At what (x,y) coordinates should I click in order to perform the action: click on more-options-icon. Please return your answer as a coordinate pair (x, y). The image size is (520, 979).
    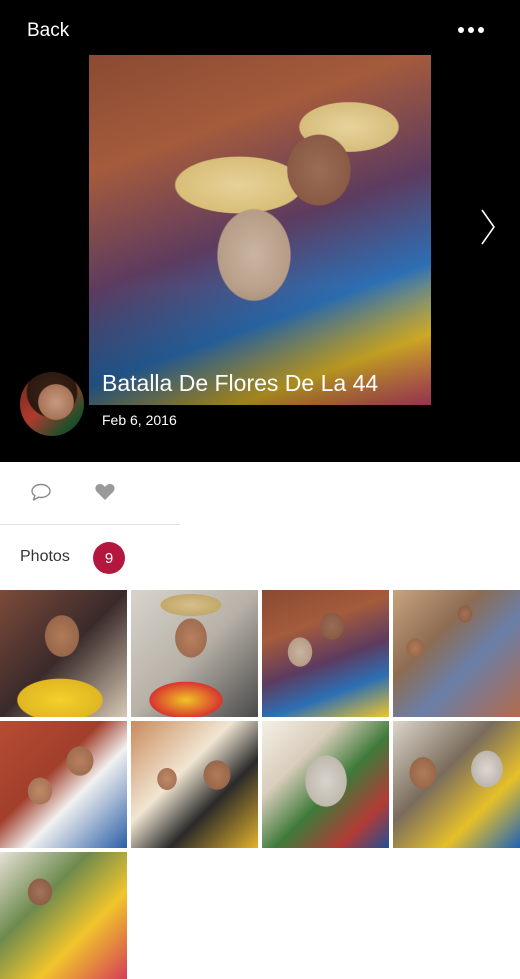
    Looking at the image, I should click on (471, 30).